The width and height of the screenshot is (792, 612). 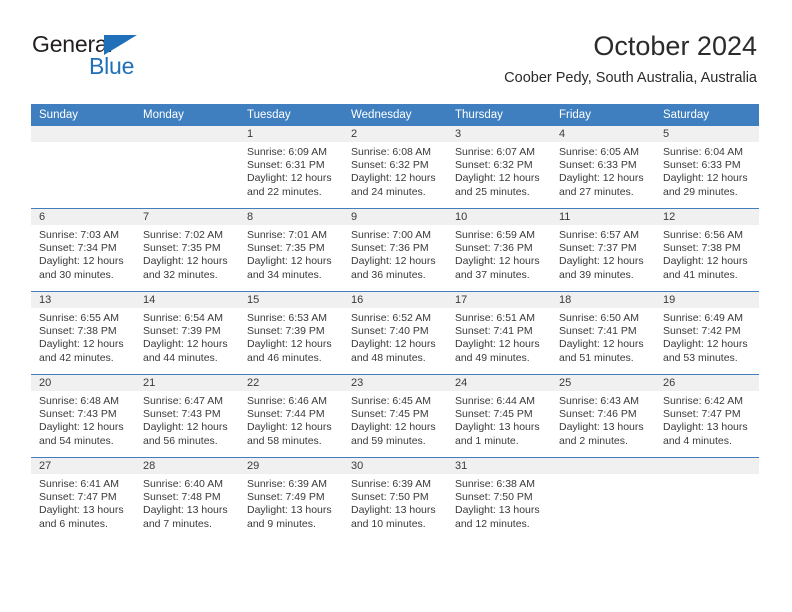 What do you see at coordinates (83, 167) in the screenshot?
I see `calendar-day-cell-inner` at bounding box center [83, 167].